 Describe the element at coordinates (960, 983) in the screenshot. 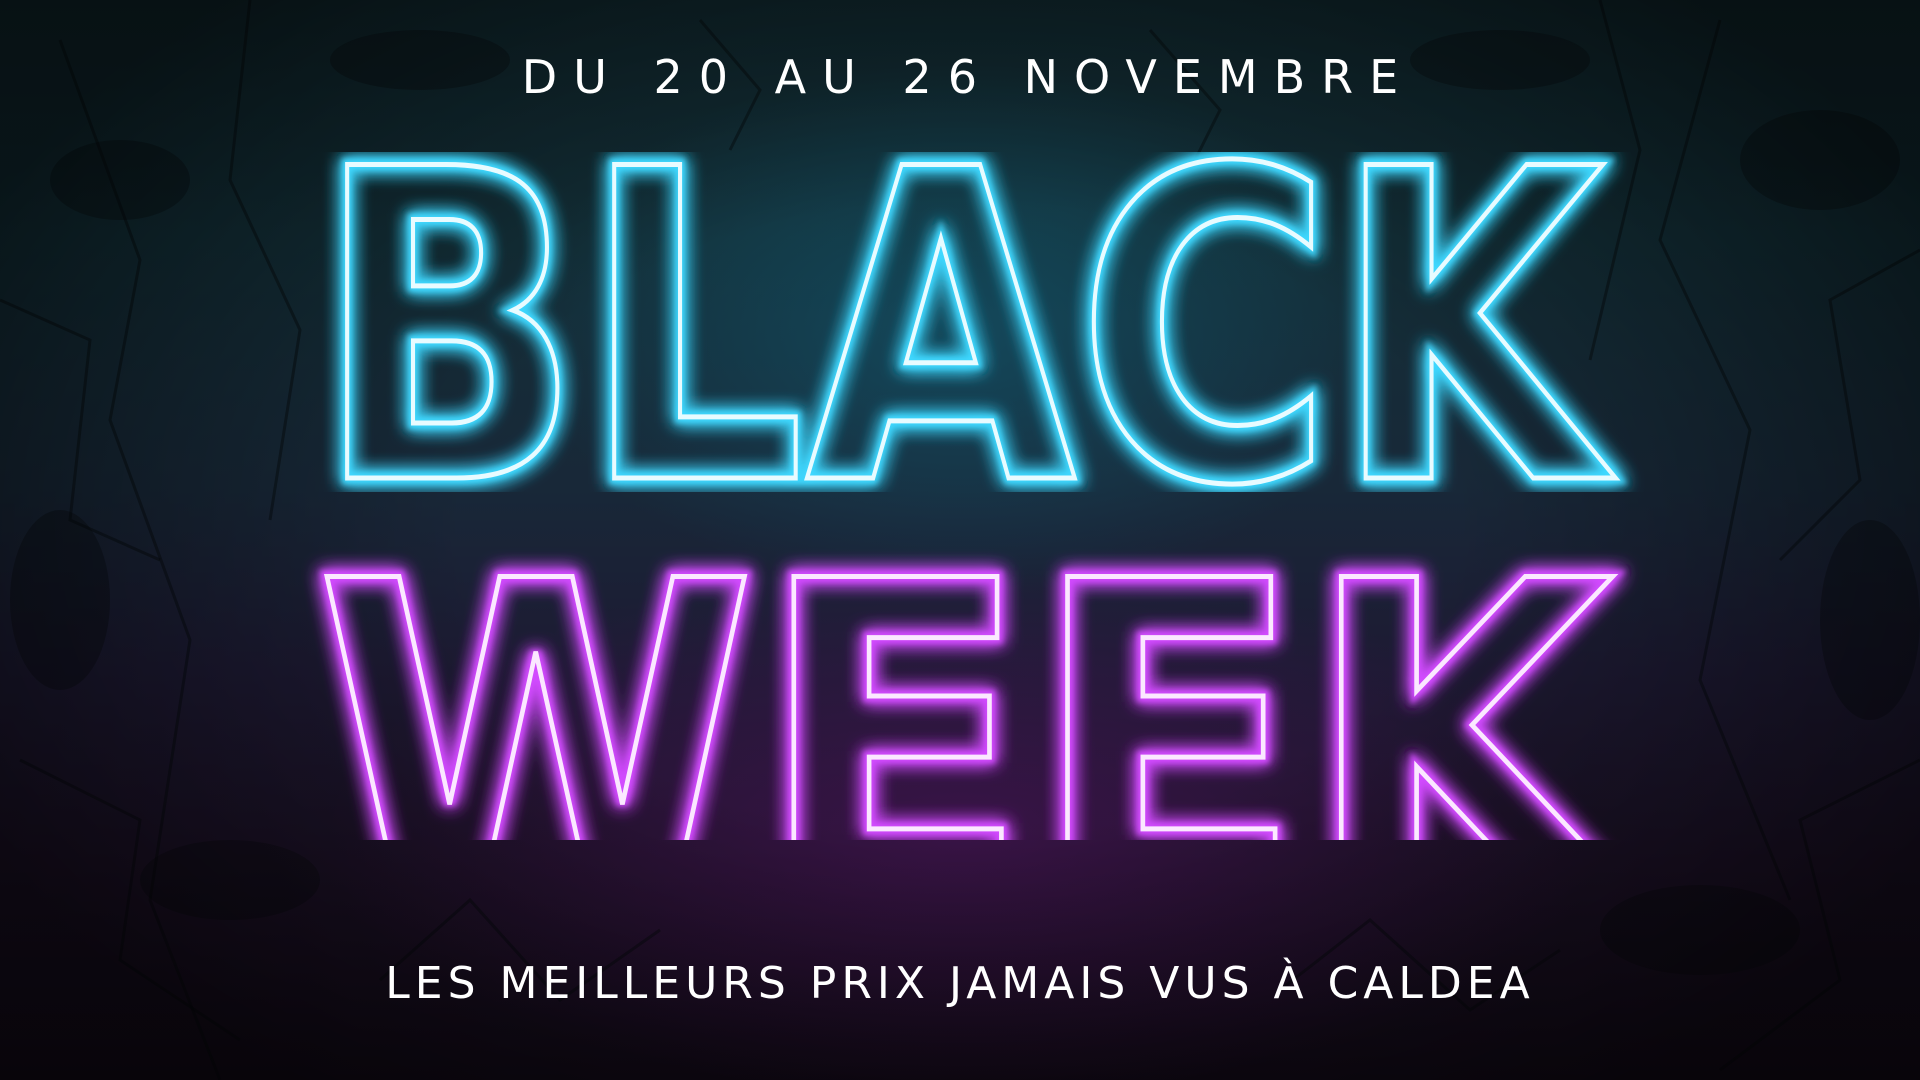

I see `tagline: LES MEILLEURS PRIX JAMAIS VUS À CALDEA` at that location.